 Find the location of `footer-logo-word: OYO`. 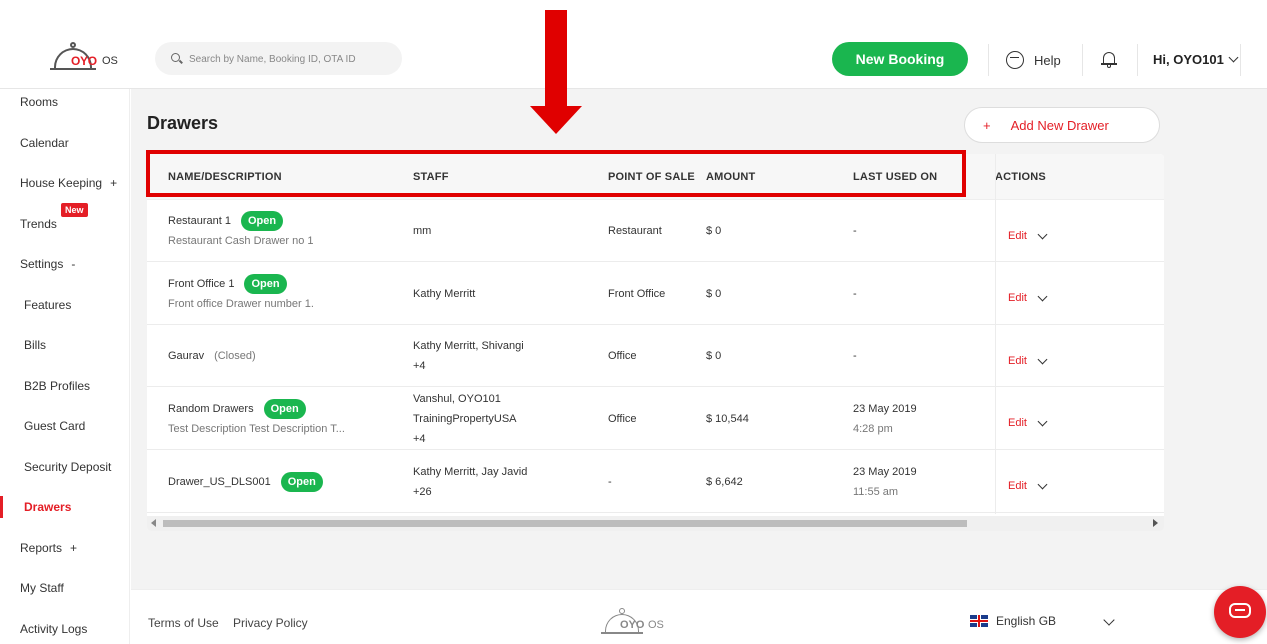

footer-logo-word: OYO is located at coordinates (632, 625).